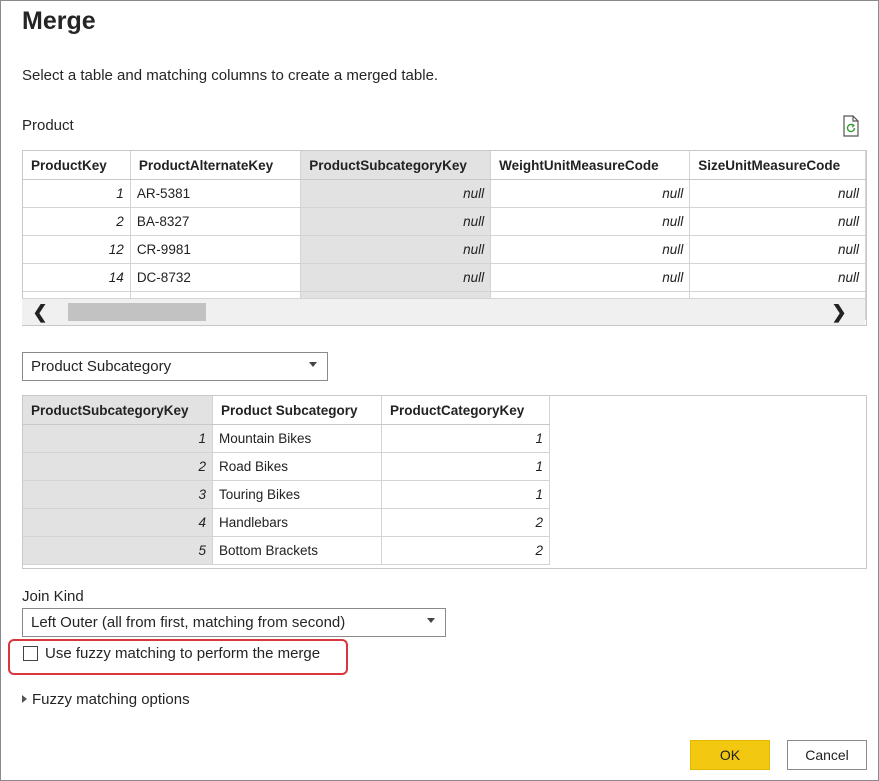  What do you see at coordinates (297, 550) in the screenshot?
I see `cell-product-subcategory: Bottom Brackets` at bounding box center [297, 550].